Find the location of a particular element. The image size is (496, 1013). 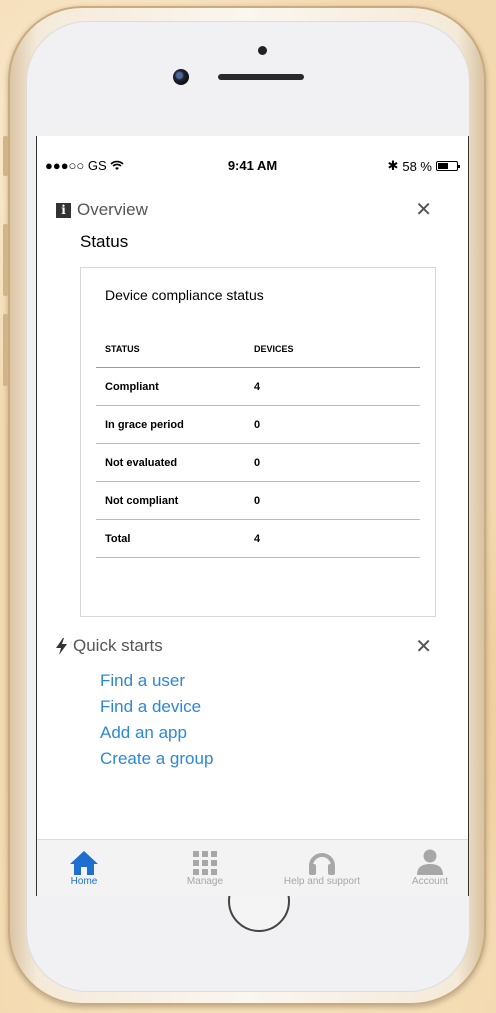

earpiece-speaker is located at coordinates (261, 77).